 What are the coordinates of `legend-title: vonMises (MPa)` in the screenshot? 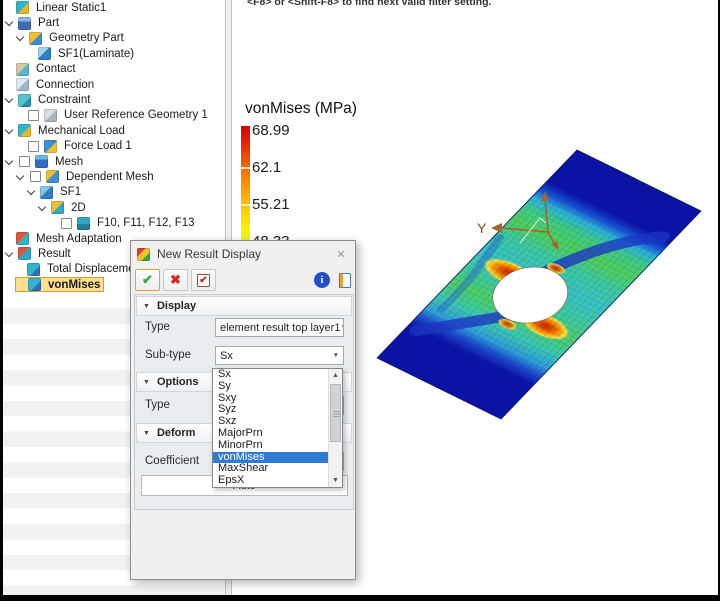 It's located at (301, 108).